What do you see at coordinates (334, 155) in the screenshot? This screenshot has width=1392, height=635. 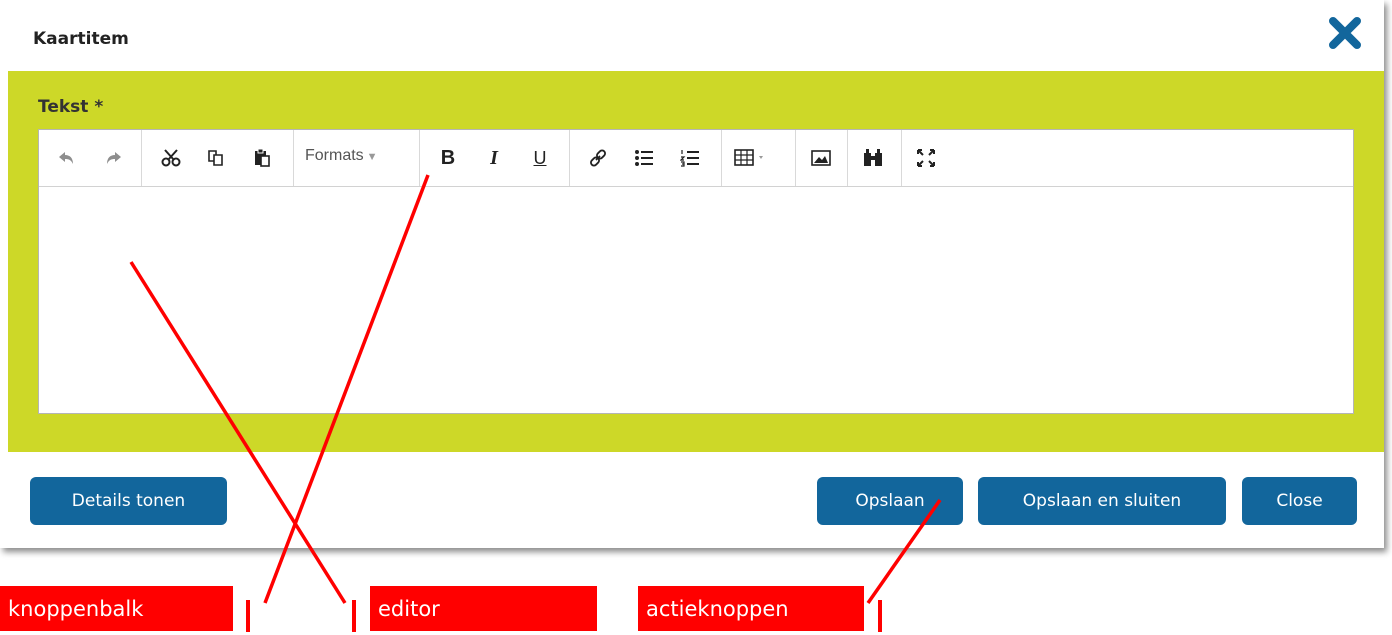 I see `formats-label: Formats` at bounding box center [334, 155].